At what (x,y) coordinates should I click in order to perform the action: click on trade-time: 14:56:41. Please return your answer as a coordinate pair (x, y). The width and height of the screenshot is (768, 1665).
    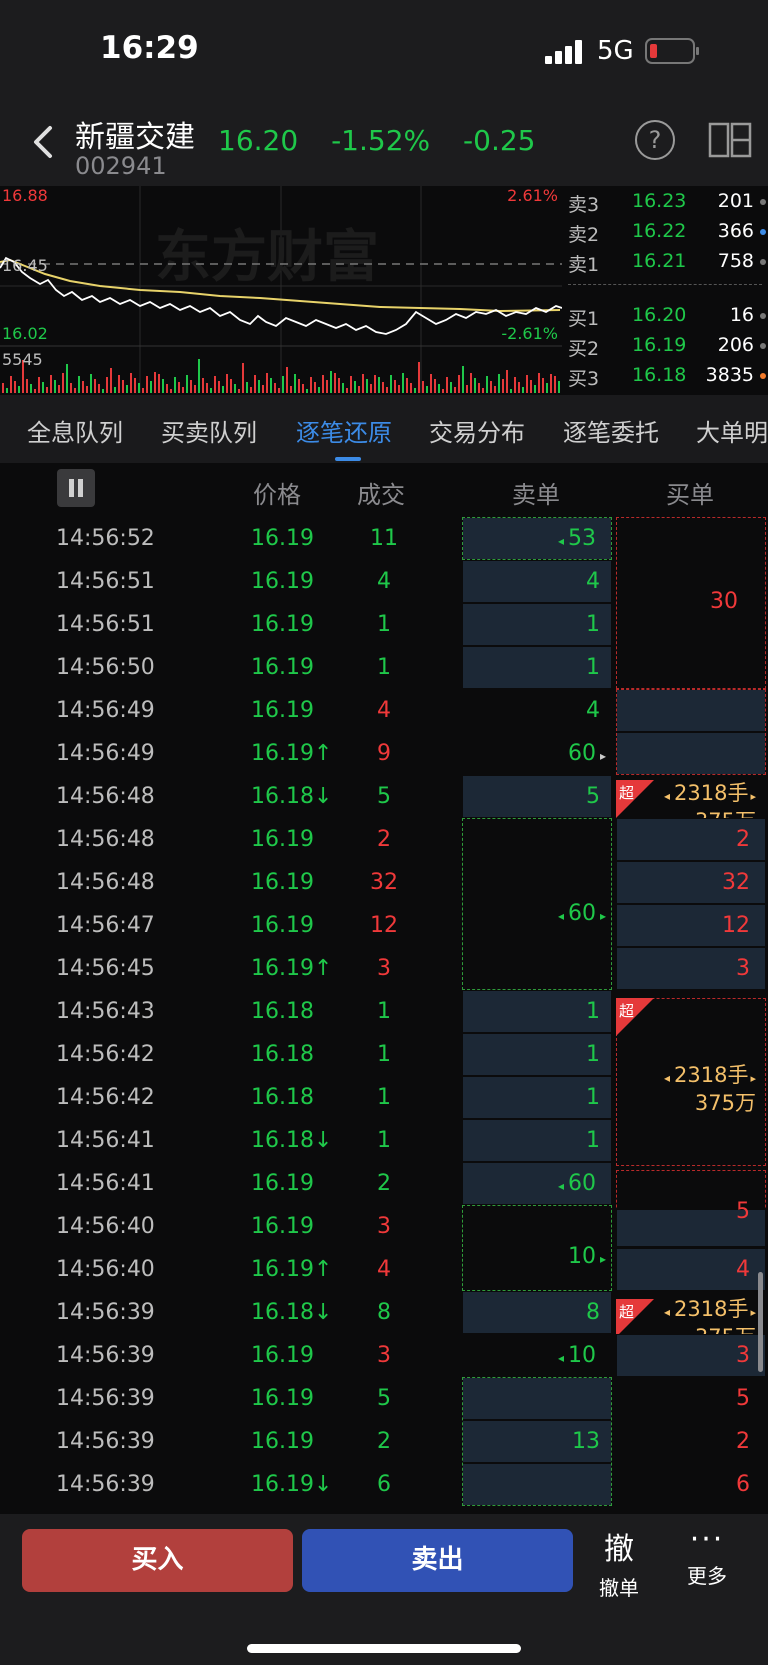
    Looking at the image, I should click on (105, 1140).